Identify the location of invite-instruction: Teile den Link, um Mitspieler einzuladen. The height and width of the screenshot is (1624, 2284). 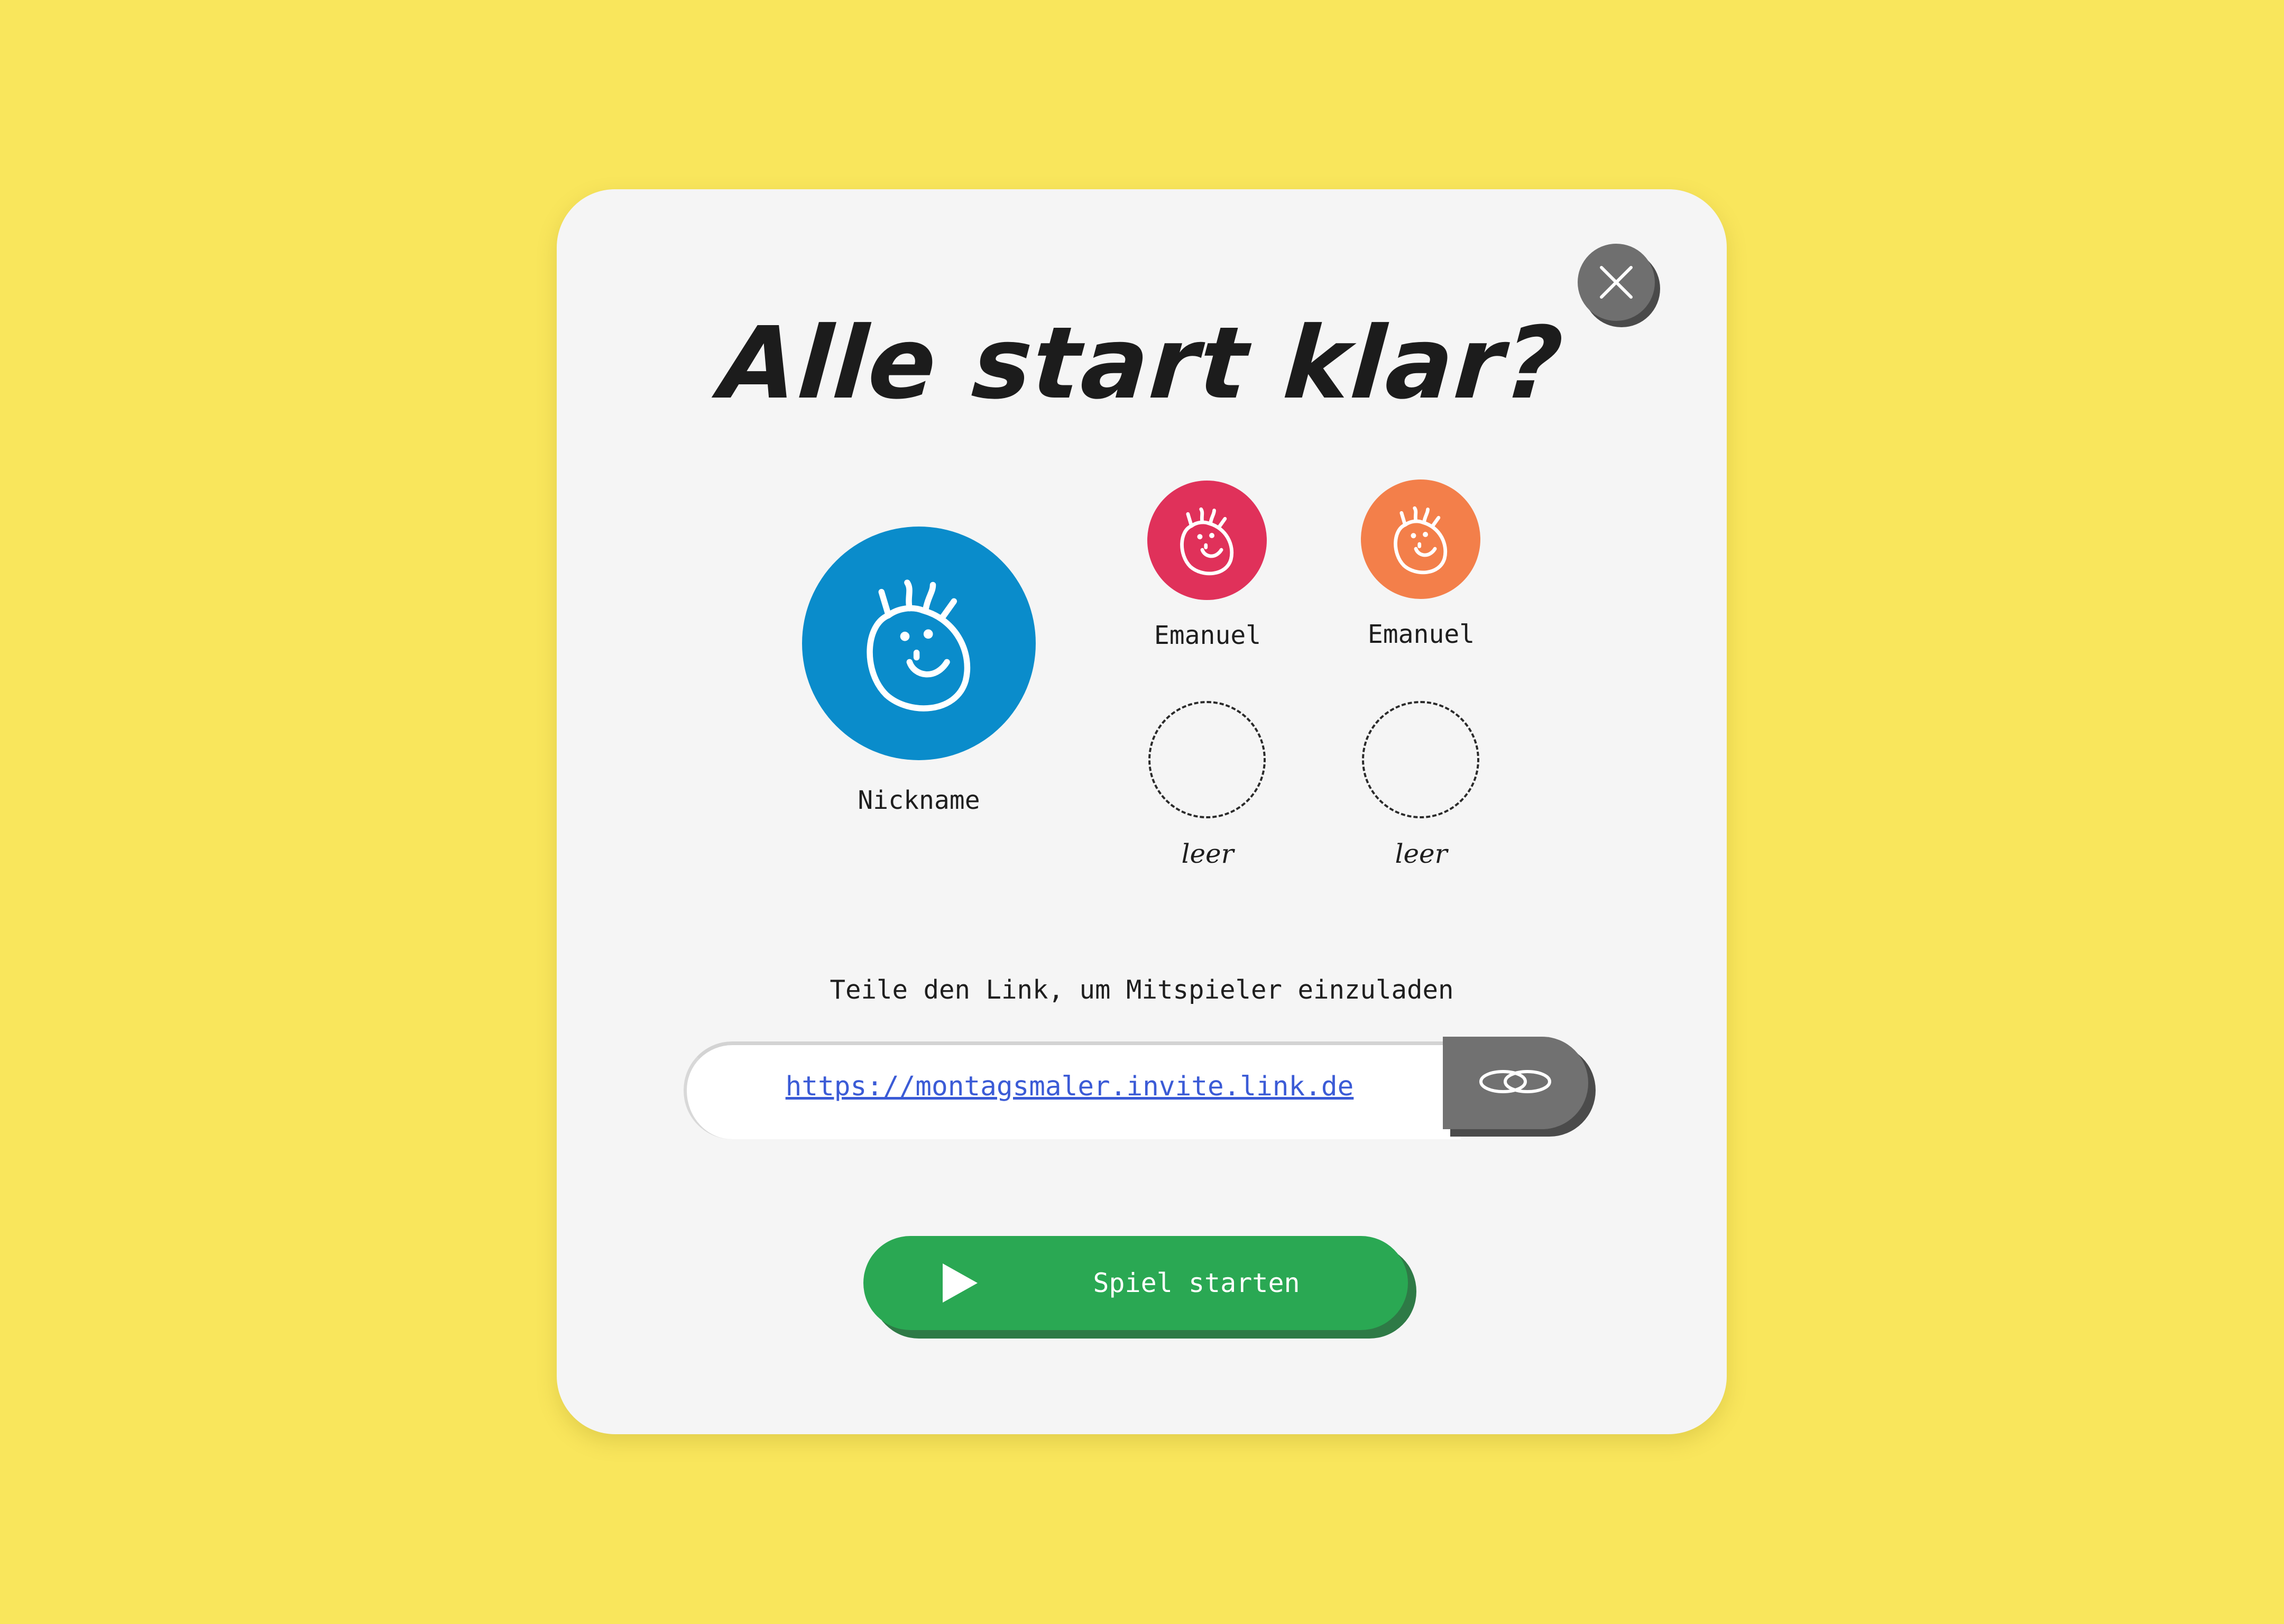
(1142, 990).